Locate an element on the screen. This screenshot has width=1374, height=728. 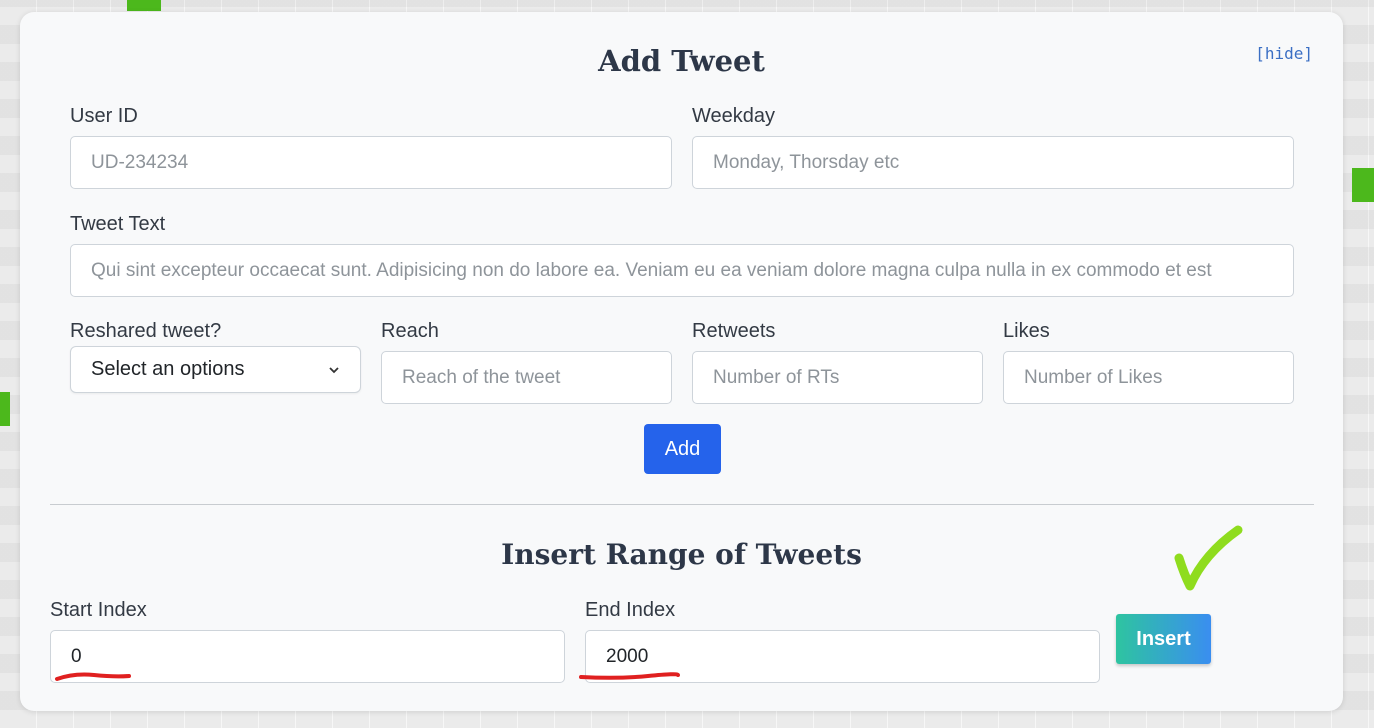
end-index-label: End Index is located at coordinates (630, 610).